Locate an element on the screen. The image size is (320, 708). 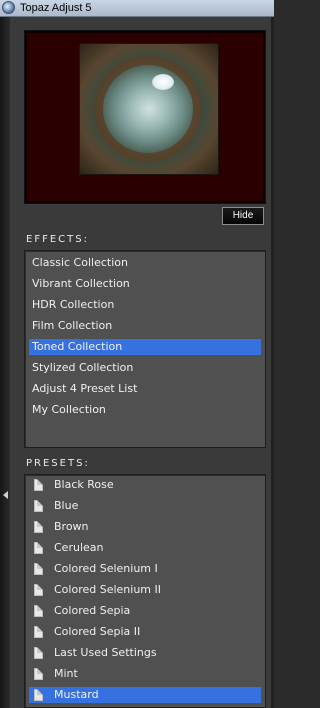
preset-item: Last Used Settings is located at coordinates (145, 653).